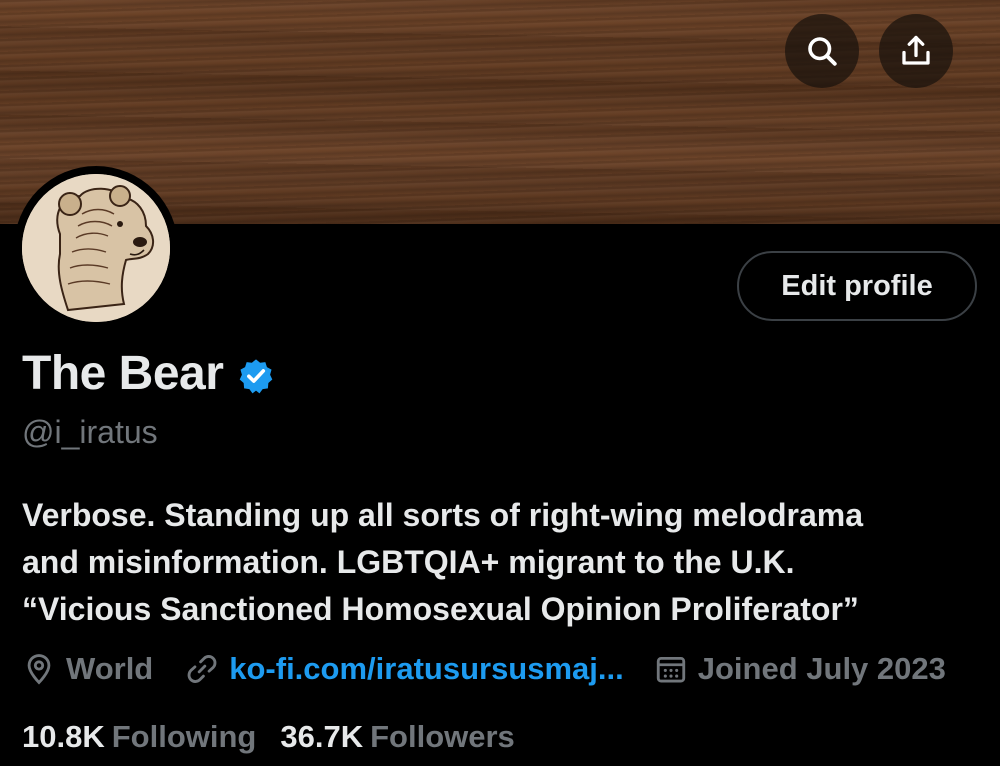 This screenshot has width=1000, height=766. What do you see at coordinates (857, 286) in the screenshot?
I see `edit-profile-button: Edit profile` at bounding box center [857, 286].